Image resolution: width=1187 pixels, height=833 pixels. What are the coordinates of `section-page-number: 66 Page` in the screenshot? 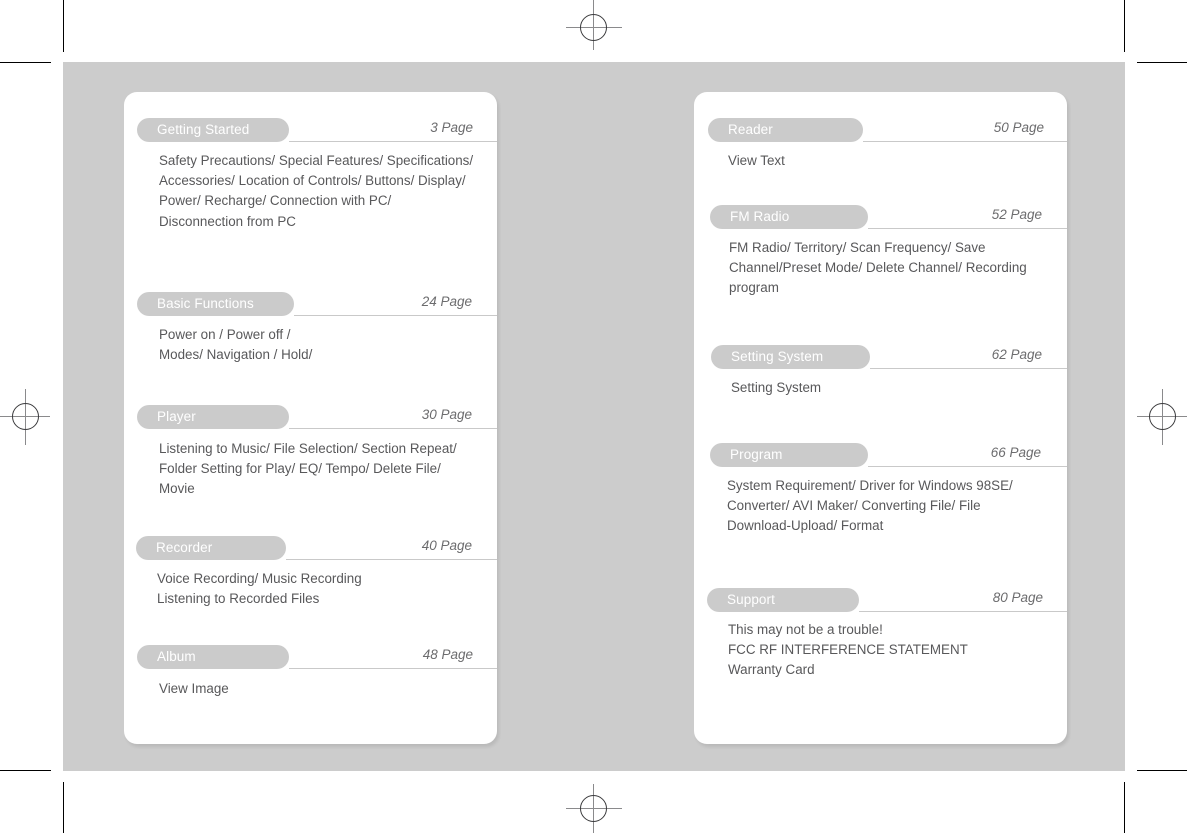 It's located at (1015, 452).